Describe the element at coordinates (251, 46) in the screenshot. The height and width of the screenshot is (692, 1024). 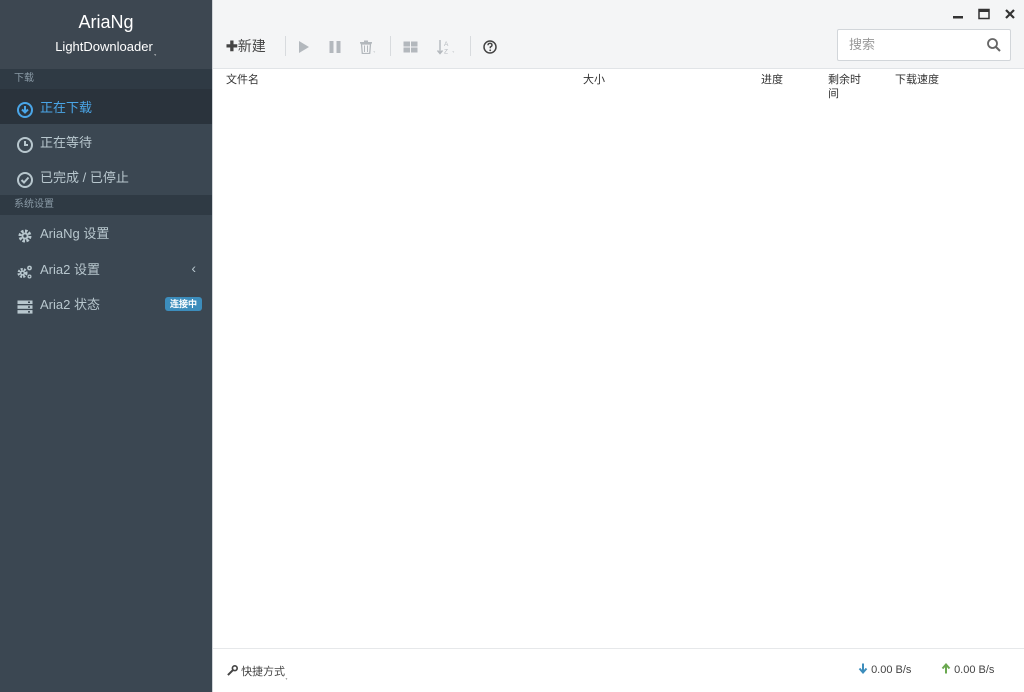
I see `new-task-label: 新建` at that location.